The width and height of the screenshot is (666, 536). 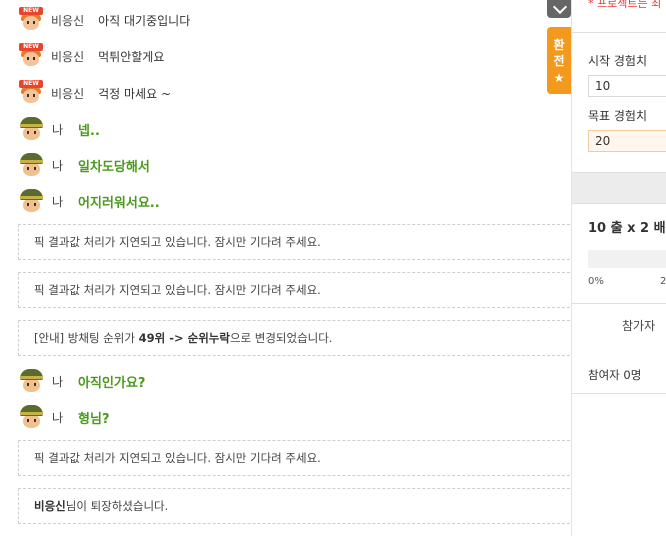 I want to click on exchange-tab: 환전 ★, so click(x=559, y=60).